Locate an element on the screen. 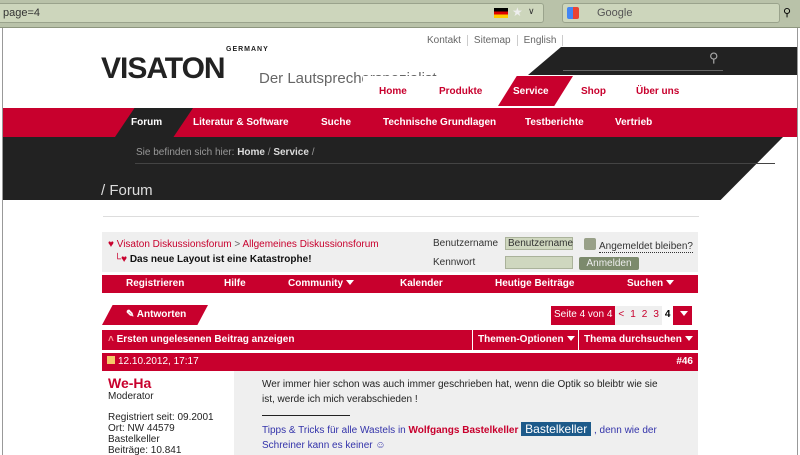 This screenshot has width=800, height=455. page-2: 2 is located at coordinates (644, 315).